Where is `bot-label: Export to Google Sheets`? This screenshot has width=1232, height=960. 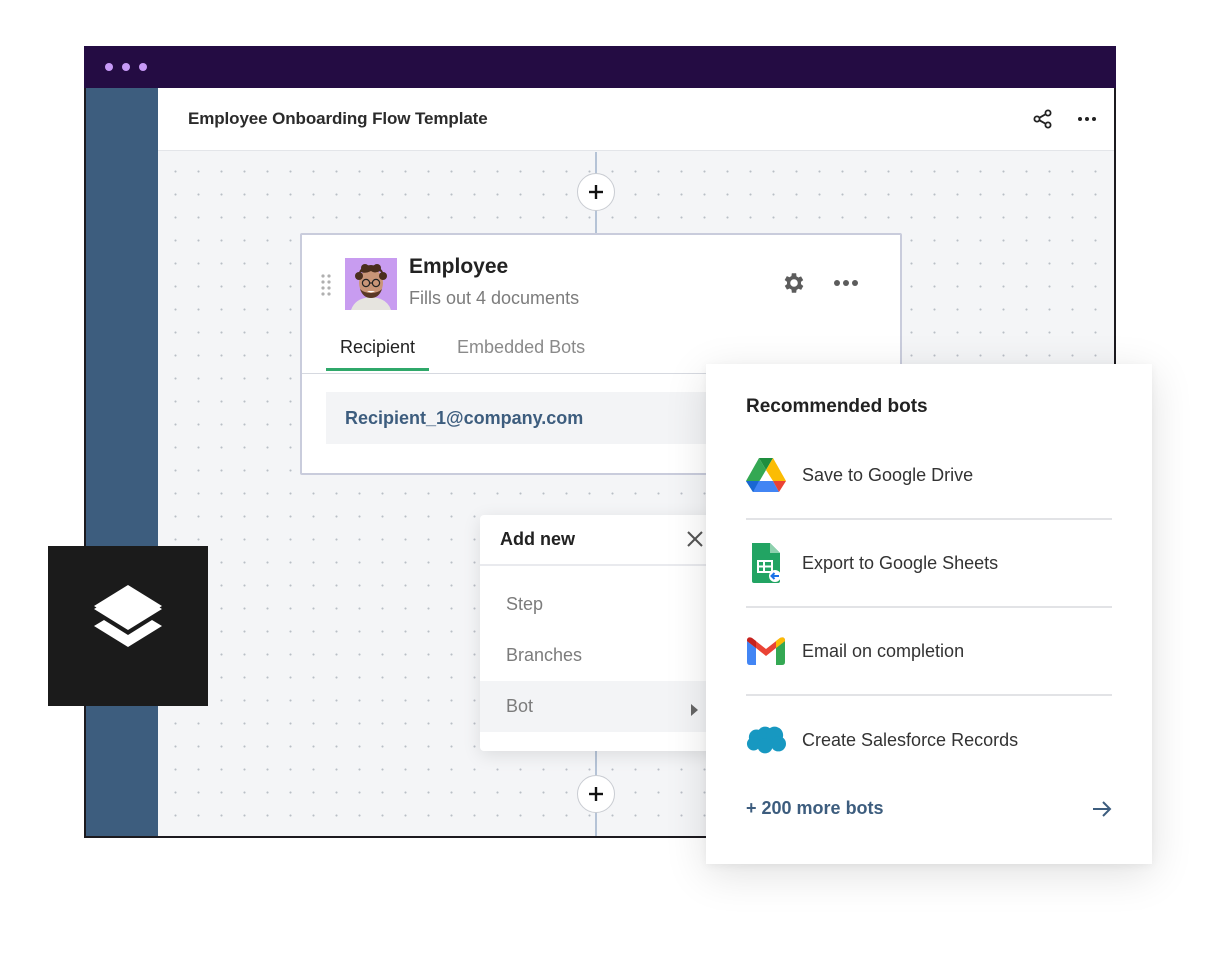
bot-label: Export to Google Sheets is located at coordinates (900, 562).